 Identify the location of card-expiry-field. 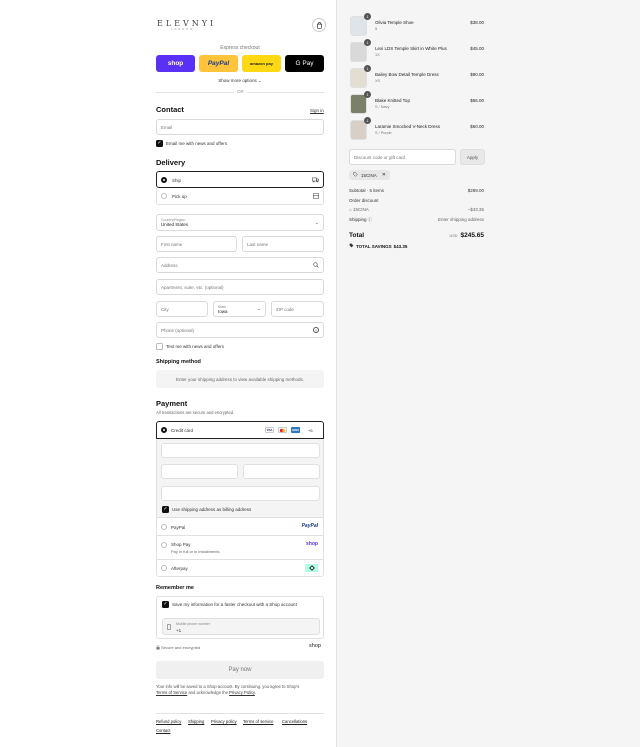
(199, 471).